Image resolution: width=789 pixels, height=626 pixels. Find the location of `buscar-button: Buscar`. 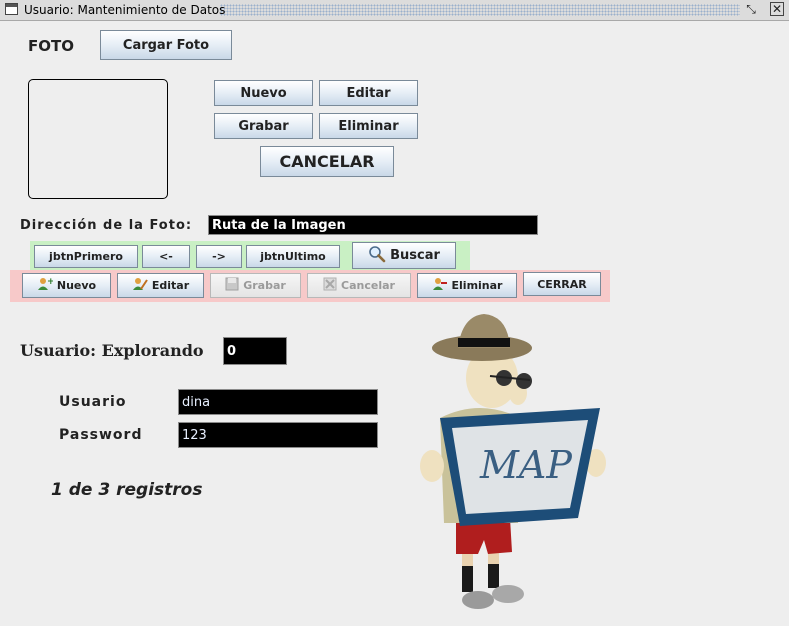

buscar-button: Buscar is located at coordinates (404, 255).